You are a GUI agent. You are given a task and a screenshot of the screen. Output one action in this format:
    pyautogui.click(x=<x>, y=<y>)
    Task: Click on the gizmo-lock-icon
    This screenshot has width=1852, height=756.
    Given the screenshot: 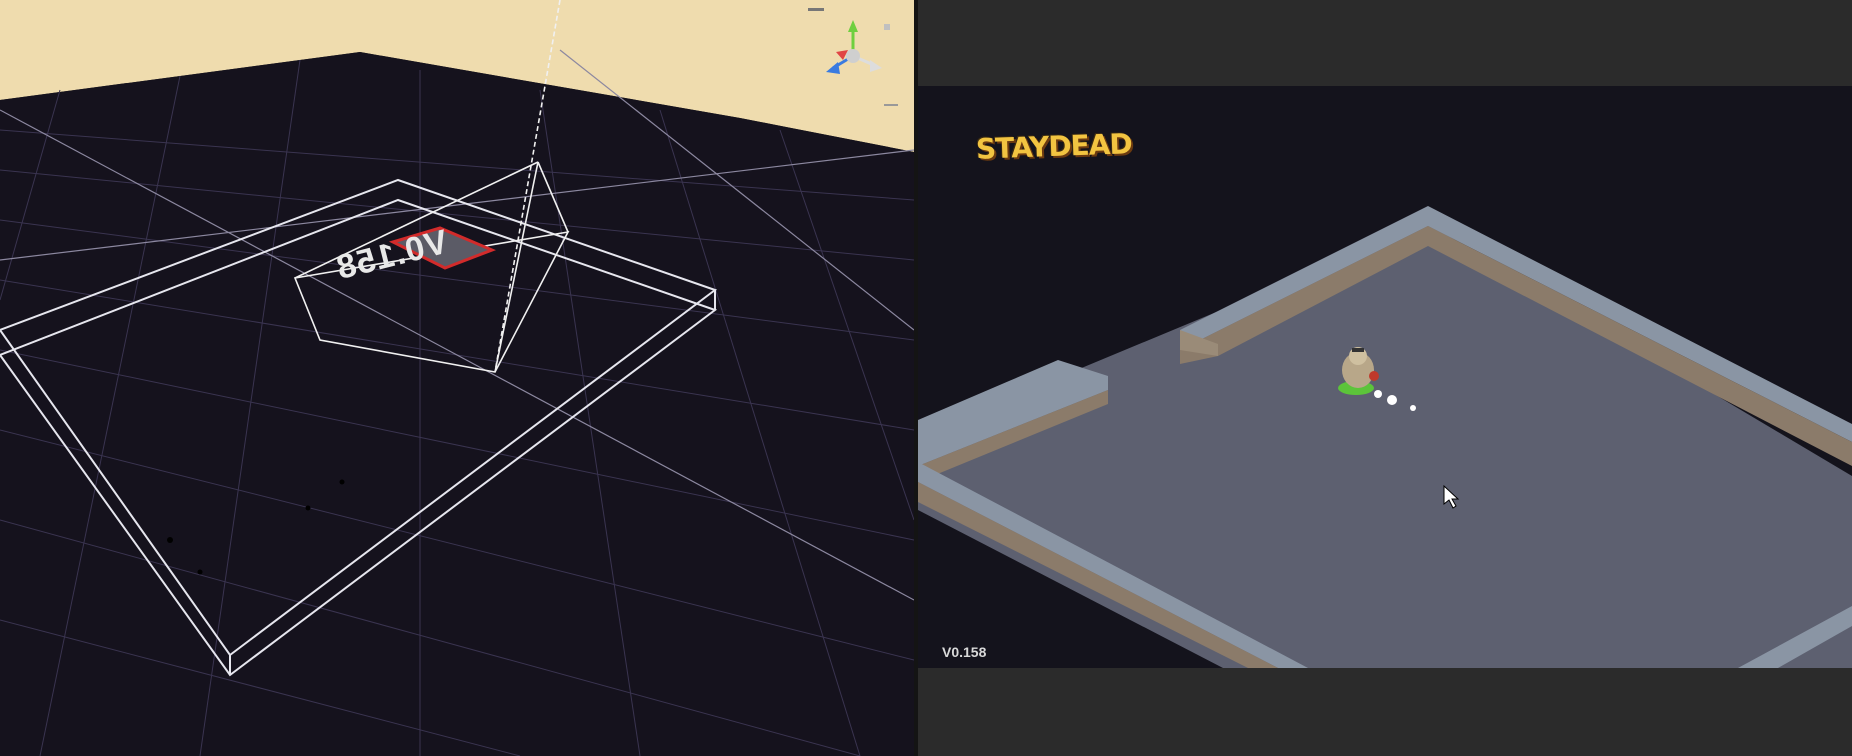 What is the action you would take?
    pyautogui.click(x=887, y=27)
    